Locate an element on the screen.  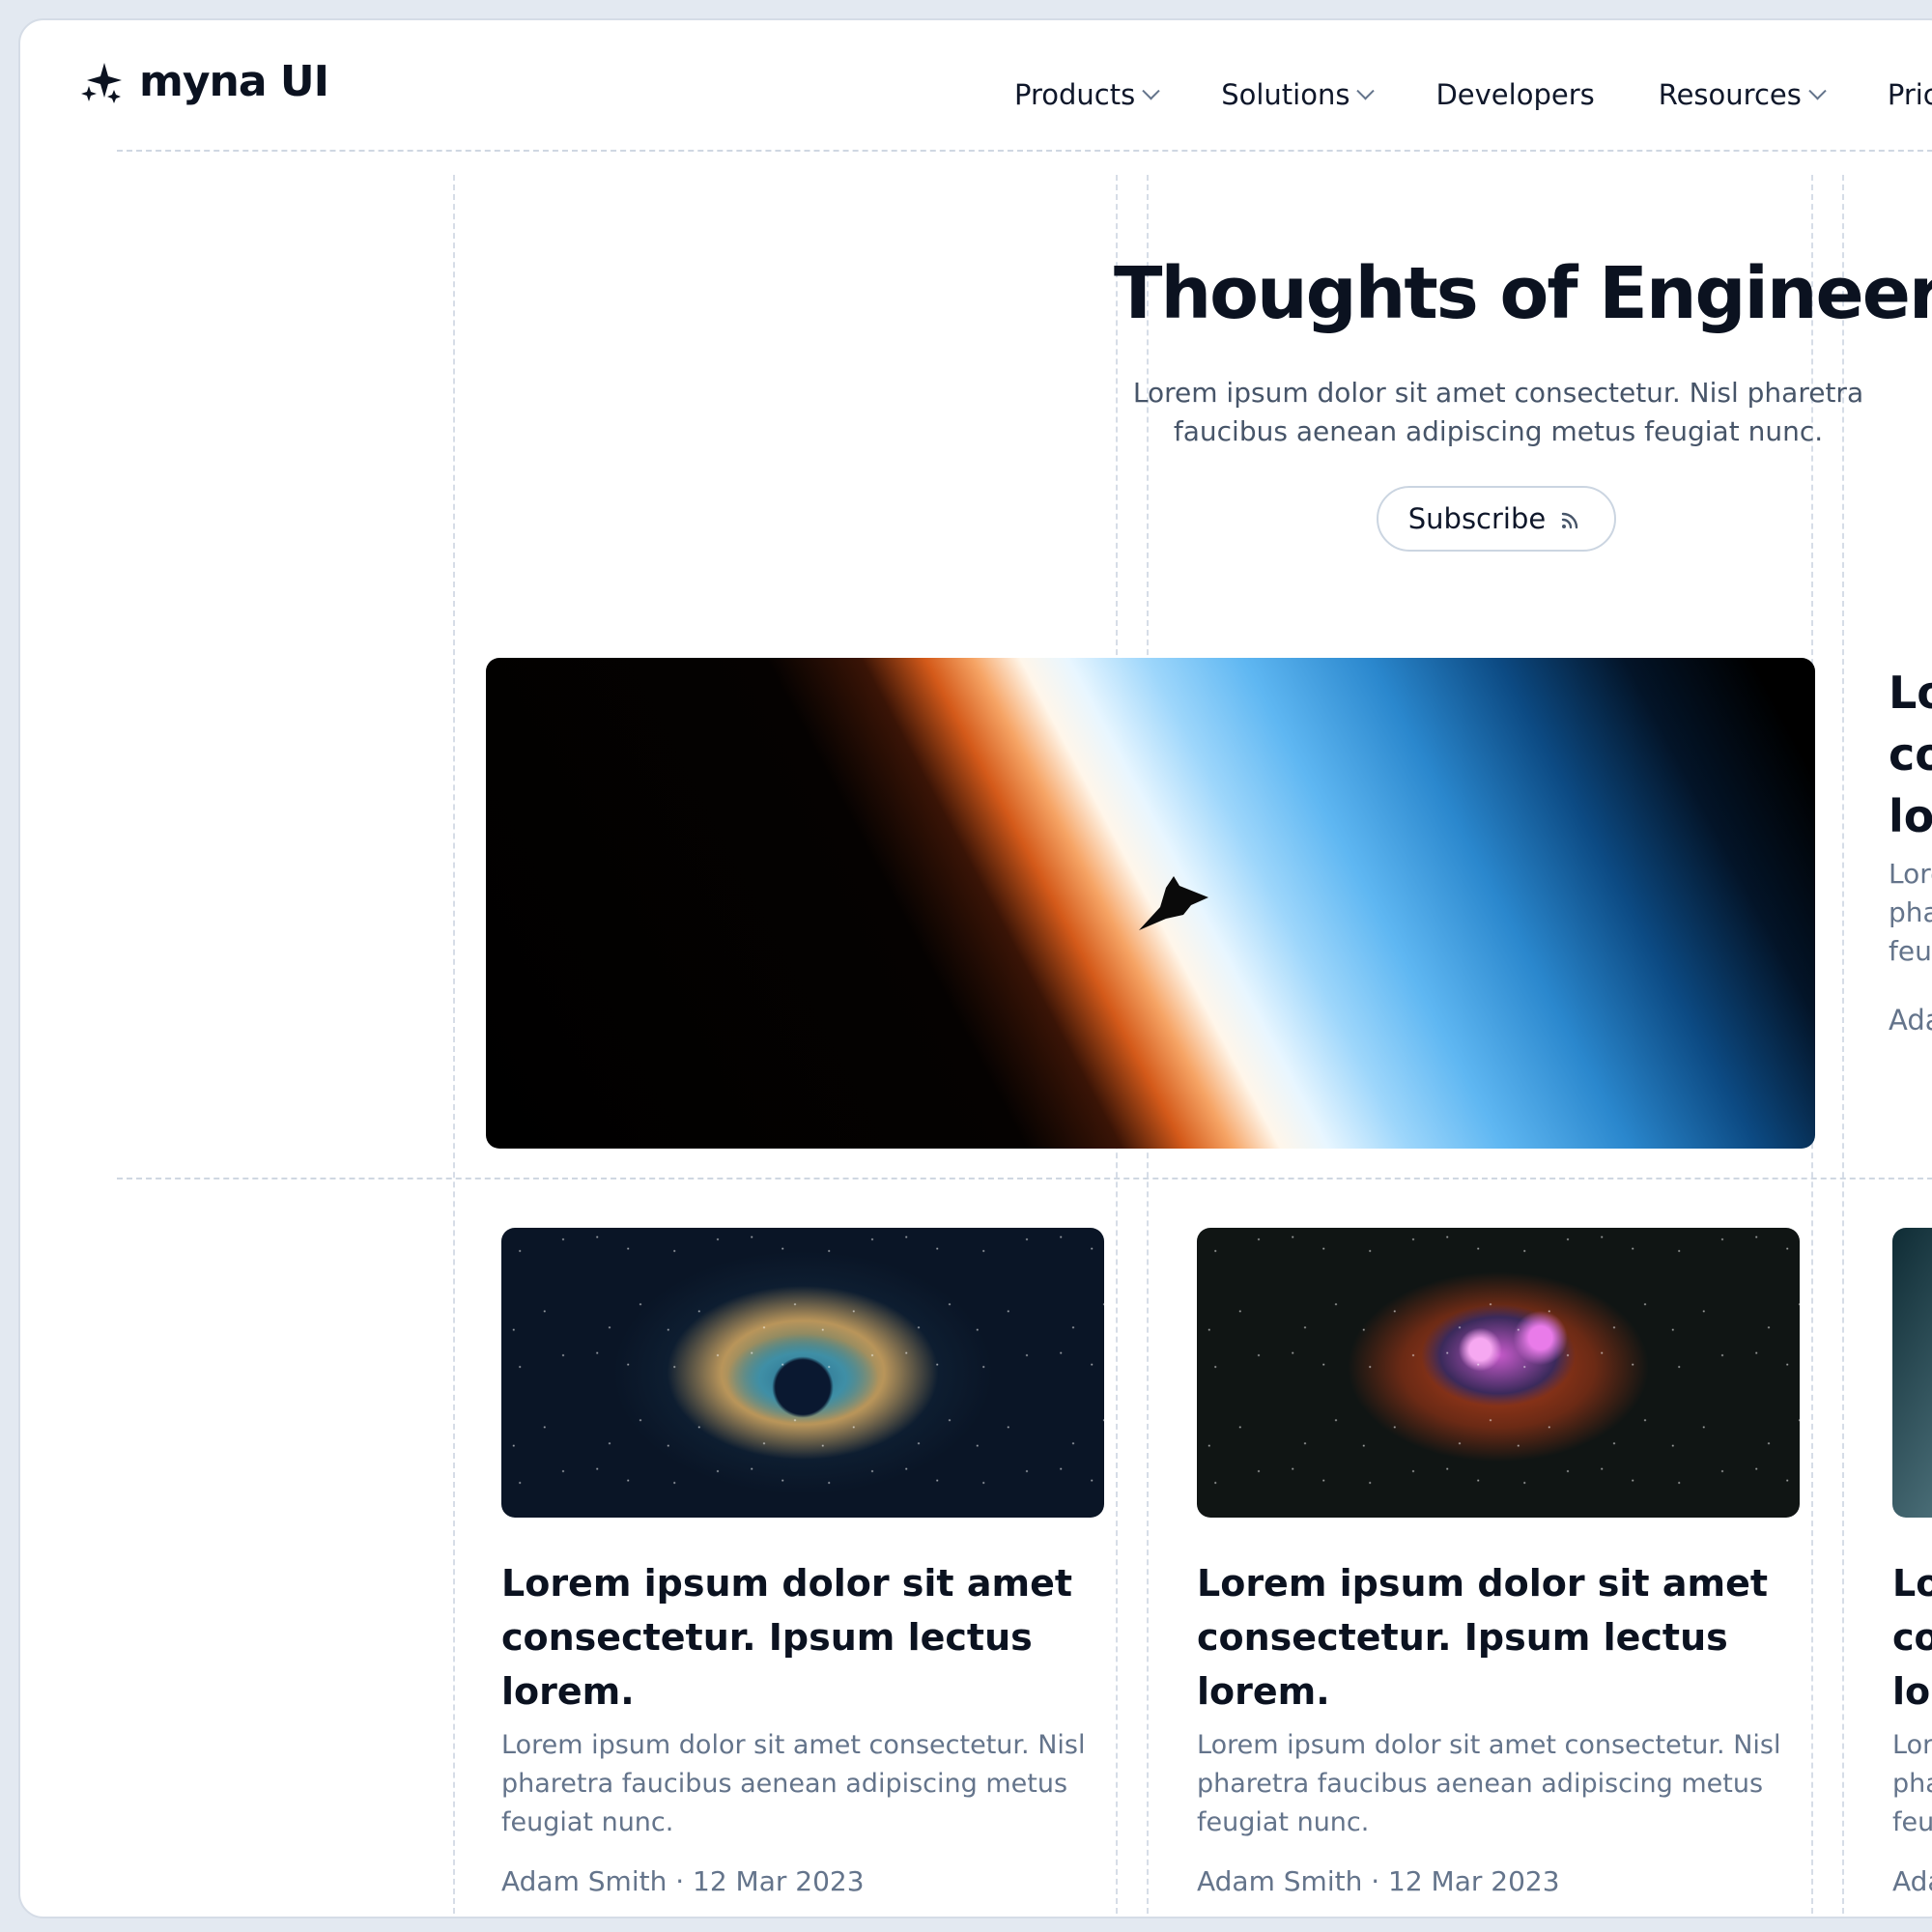
excerpt-line: feug is located at coordinates (1912, 1822).